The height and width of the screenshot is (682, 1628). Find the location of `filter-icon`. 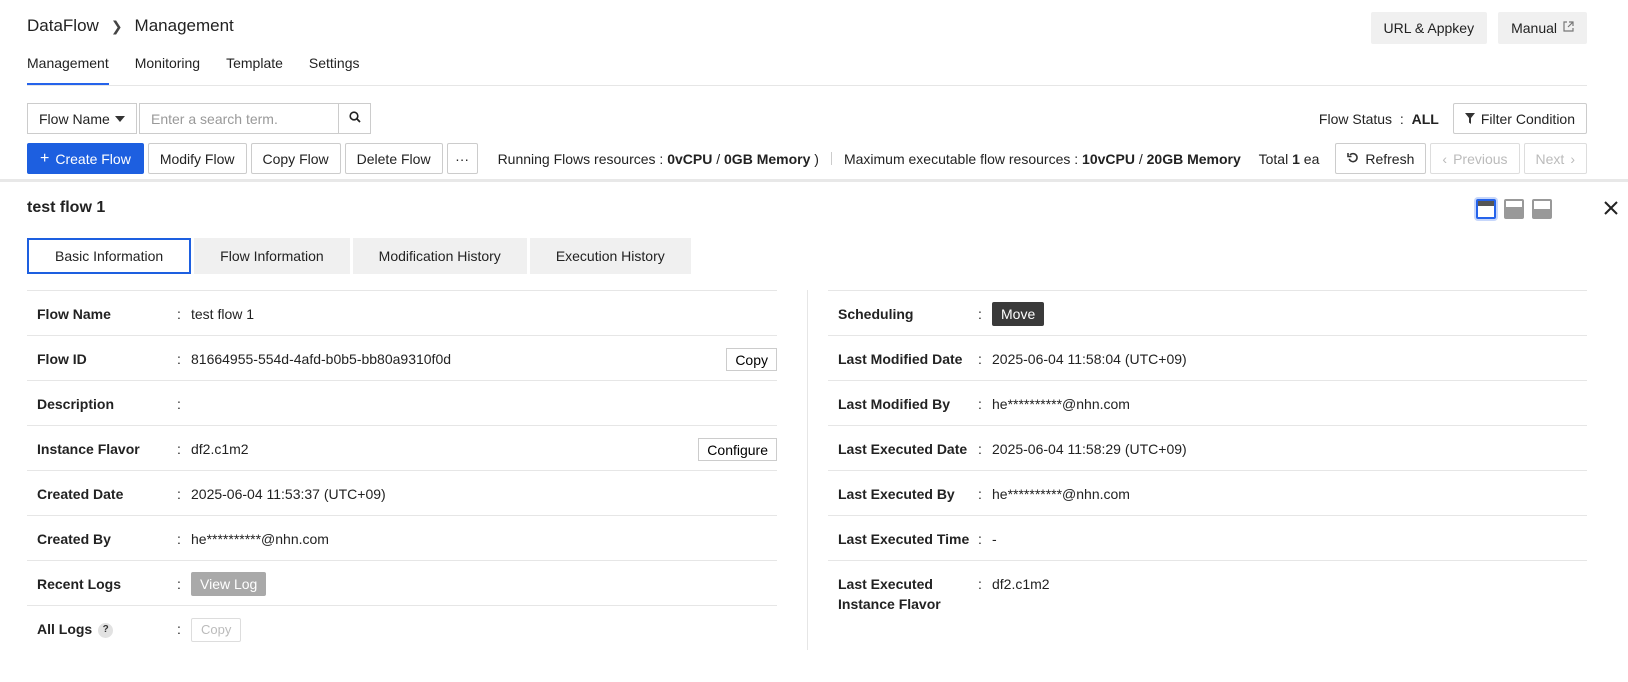

filter-icon is located at coordinates (1469, 119).